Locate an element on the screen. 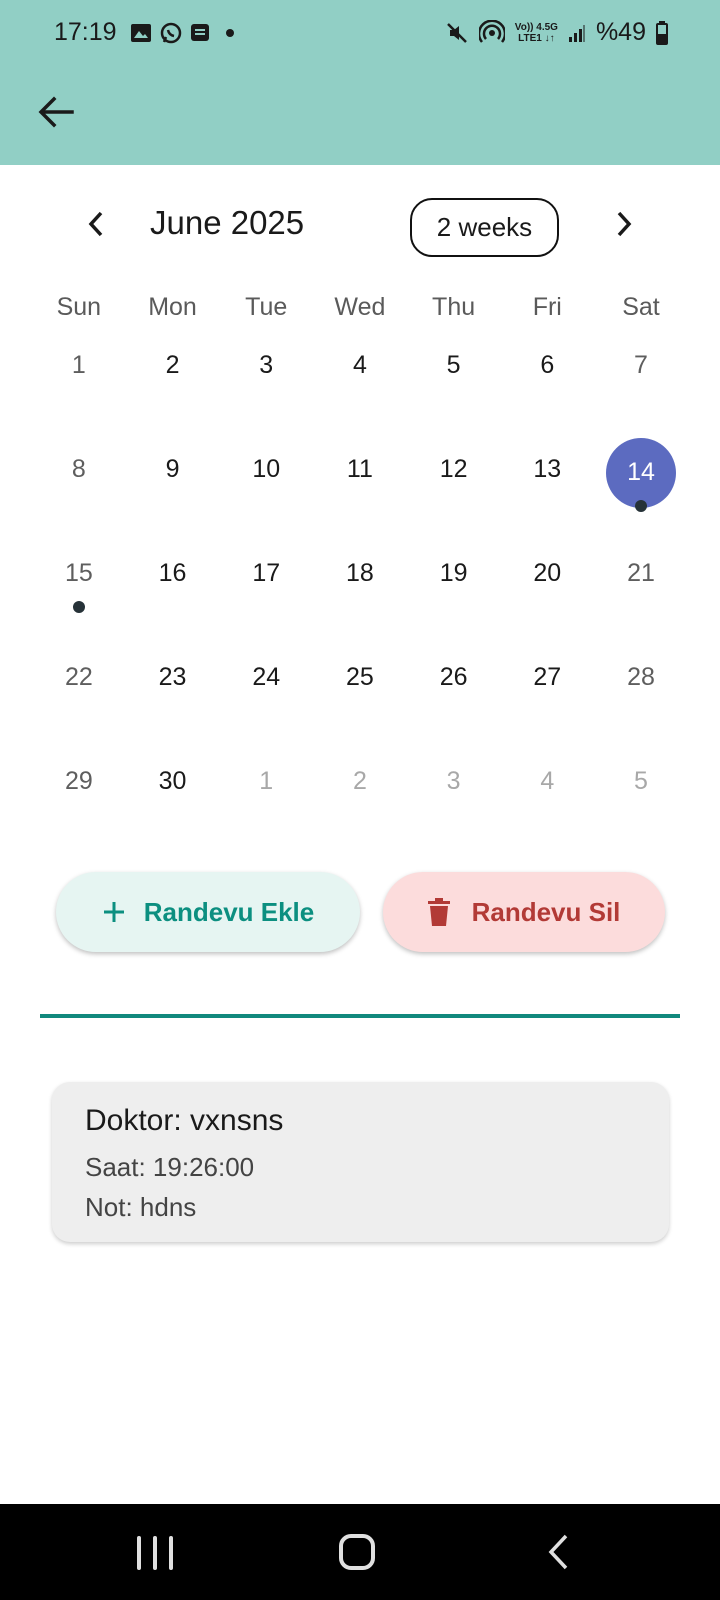 The height and width of the screenshot is (1600, 720). dow-label: Tue is located at coordinates (266, 307).